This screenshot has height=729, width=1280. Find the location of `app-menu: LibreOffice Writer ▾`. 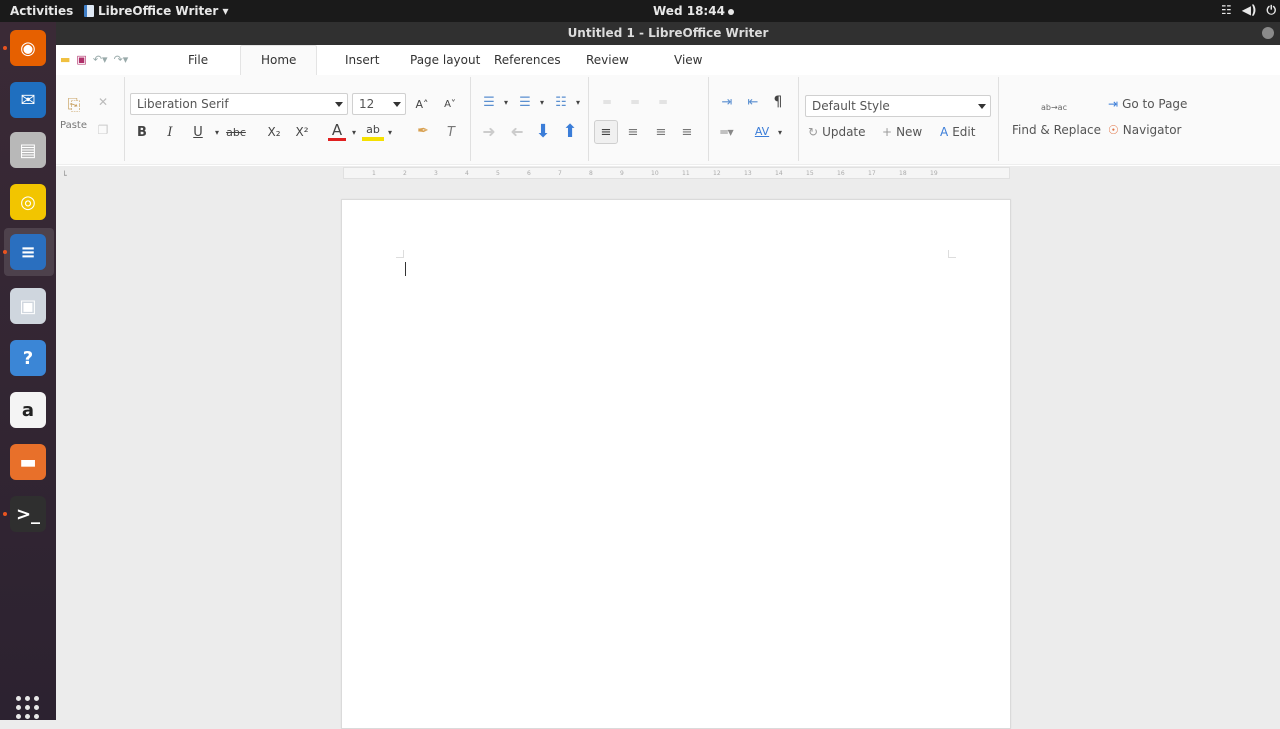

app-menu: LibreOffice Writer ▾ is located at coordinates (156, 11).